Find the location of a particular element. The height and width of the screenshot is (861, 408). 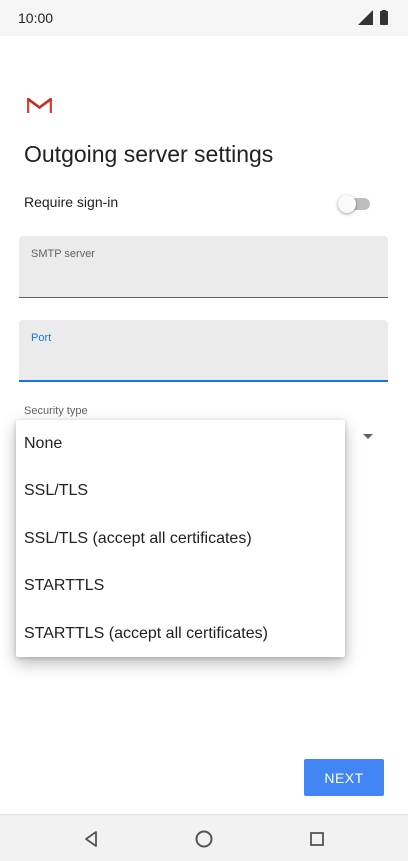

signal-icon is located at coordinates (365, 17).